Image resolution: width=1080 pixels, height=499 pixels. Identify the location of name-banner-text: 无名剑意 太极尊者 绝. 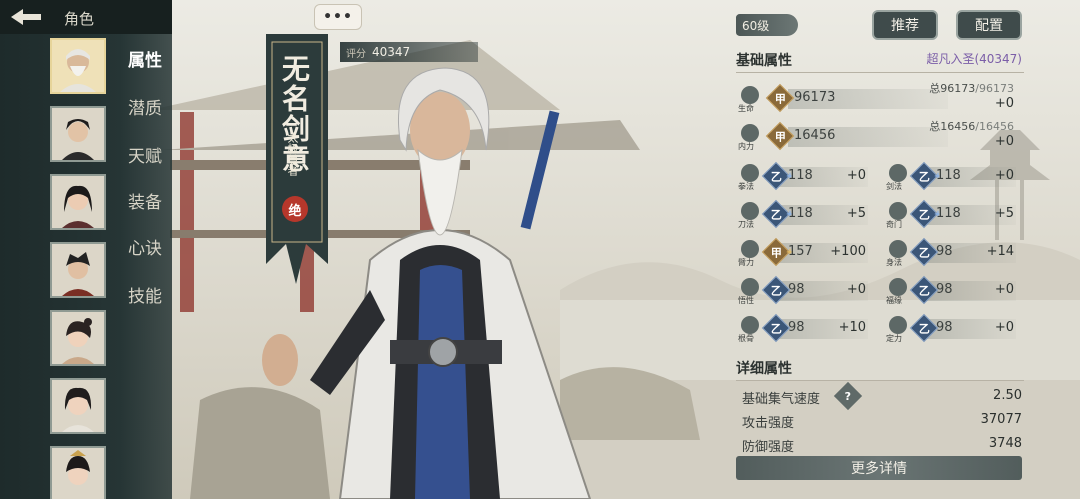
(297, 159).